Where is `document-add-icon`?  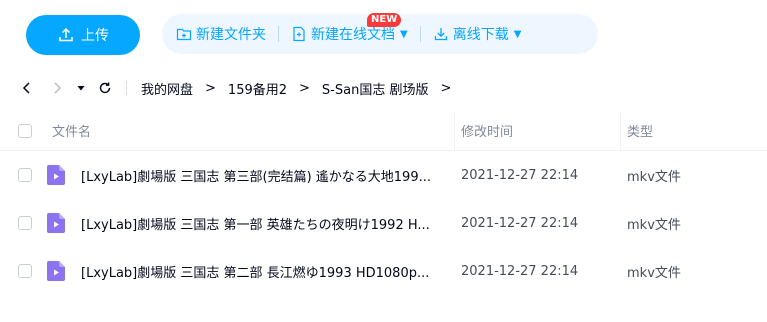 document-add-icon is located at coordinates (299, 34).